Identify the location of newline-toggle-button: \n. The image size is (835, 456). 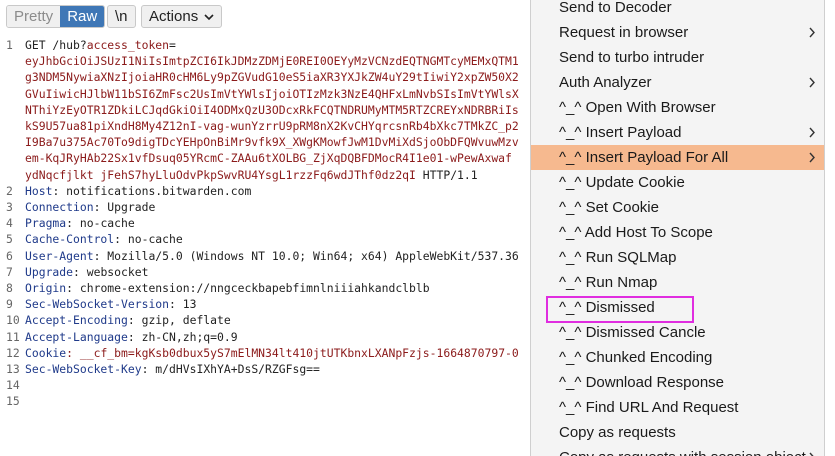
(121, 16).